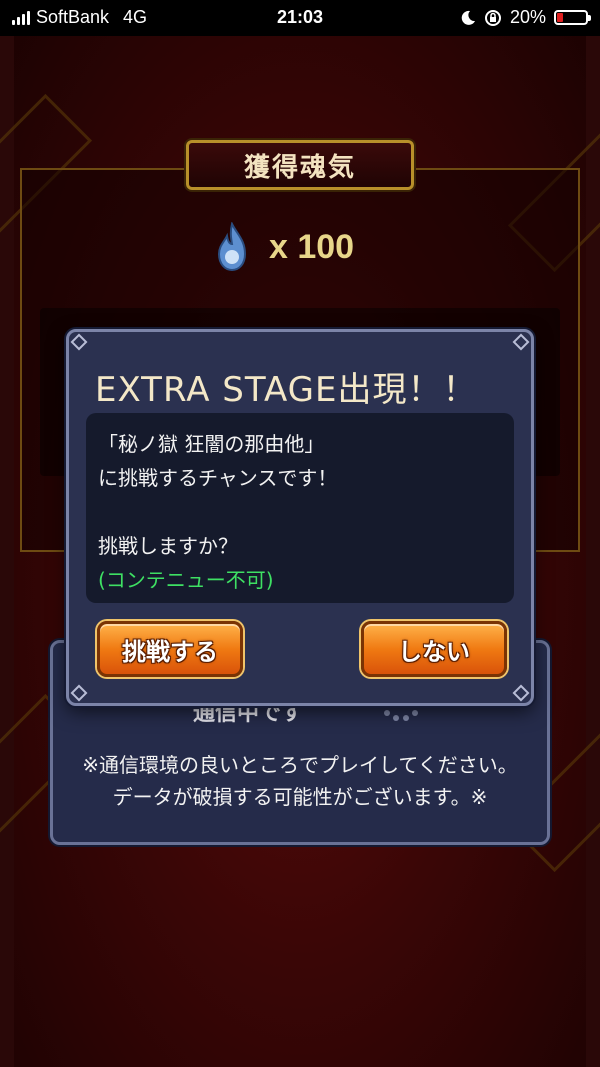 This screenshot has width=600, height=1067. What do you see at coordinates (168, 546) in the screenshot?
I see `message-question: 挑戦しますか？` at bounding box center [168, 546].